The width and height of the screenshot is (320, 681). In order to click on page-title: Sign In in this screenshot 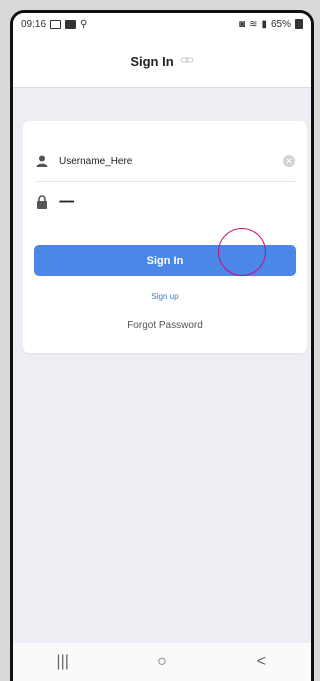, I will do `click(152, 61)`.